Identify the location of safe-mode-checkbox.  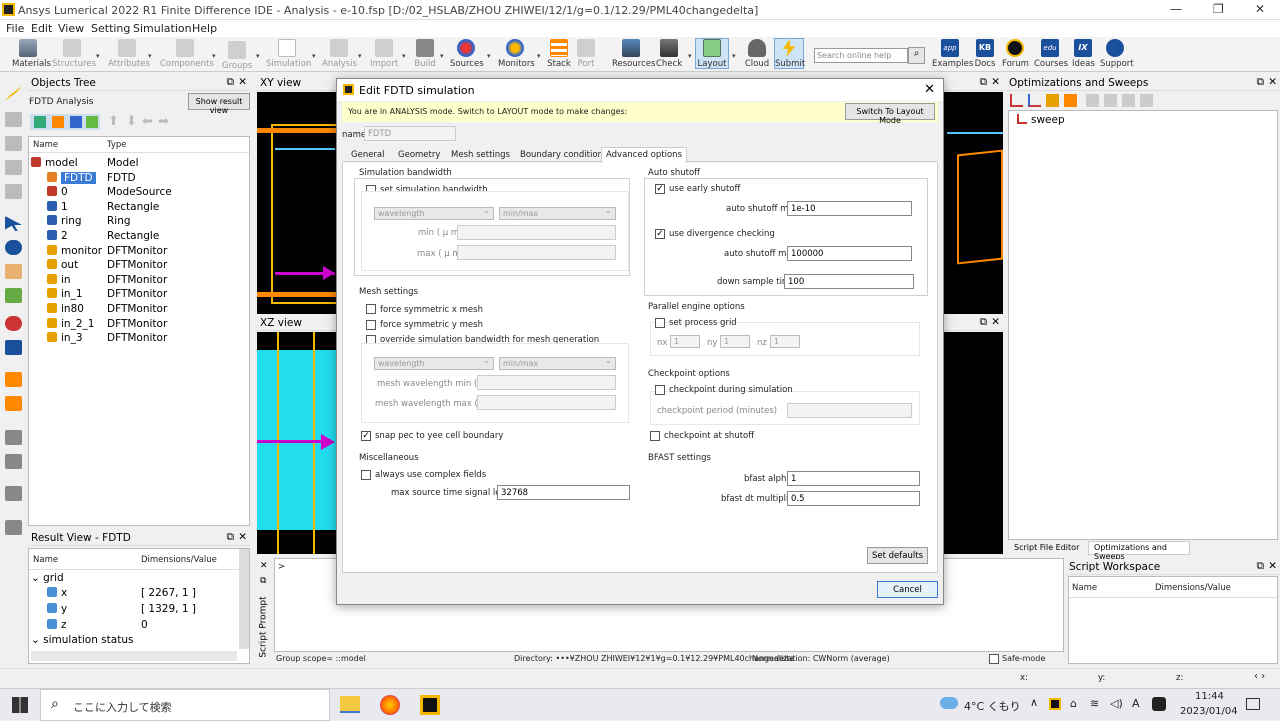
(994, 659).